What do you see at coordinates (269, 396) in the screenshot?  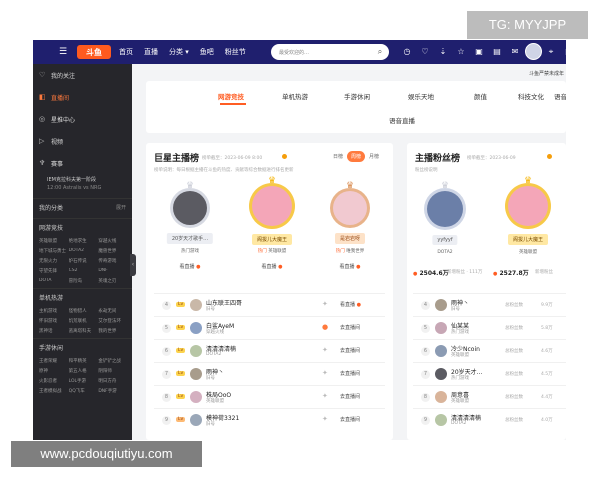 I see `table-row: 8 Lv 株局OoO 英雄联盟 ✦ 去直播间` at bounding box center [269, 396].